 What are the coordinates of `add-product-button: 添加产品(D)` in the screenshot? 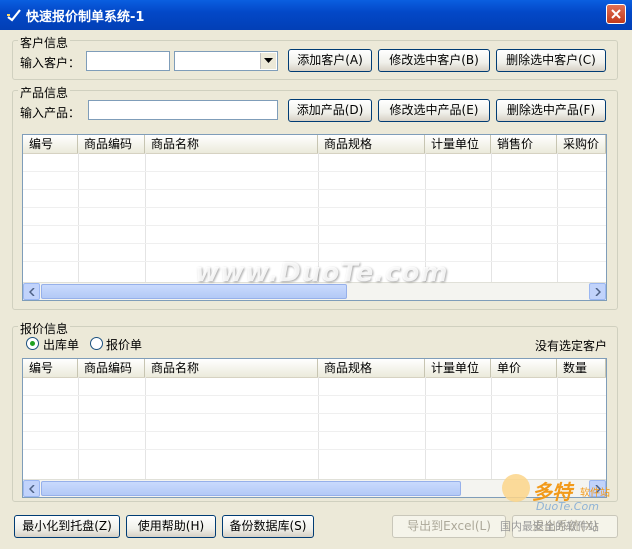 It's located at (330, 110).